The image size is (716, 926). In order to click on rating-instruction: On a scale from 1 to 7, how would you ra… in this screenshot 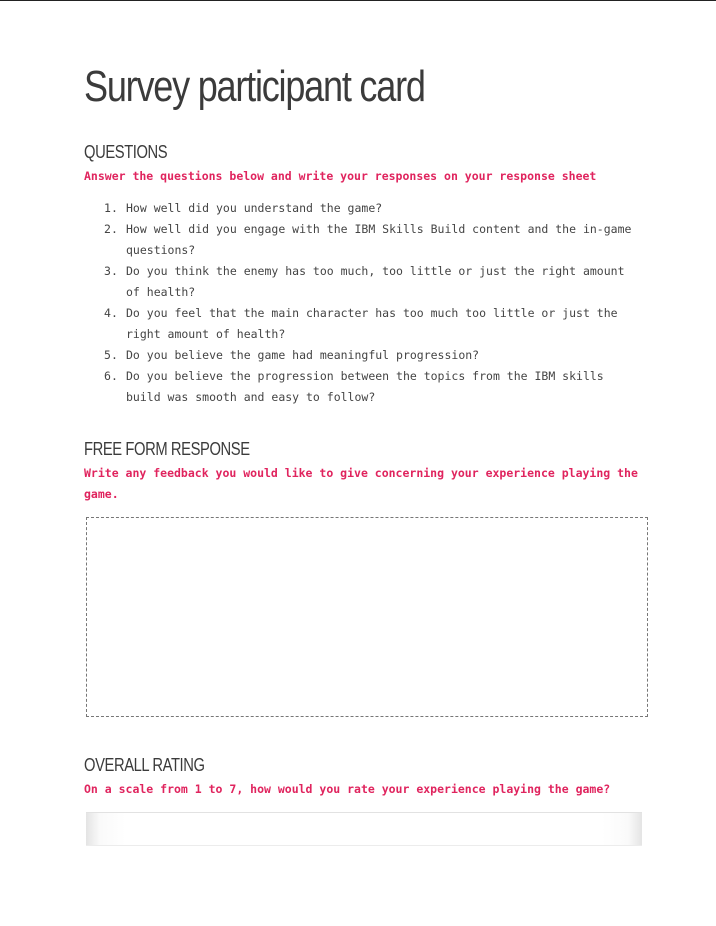, I will do `click(347, 789)`.